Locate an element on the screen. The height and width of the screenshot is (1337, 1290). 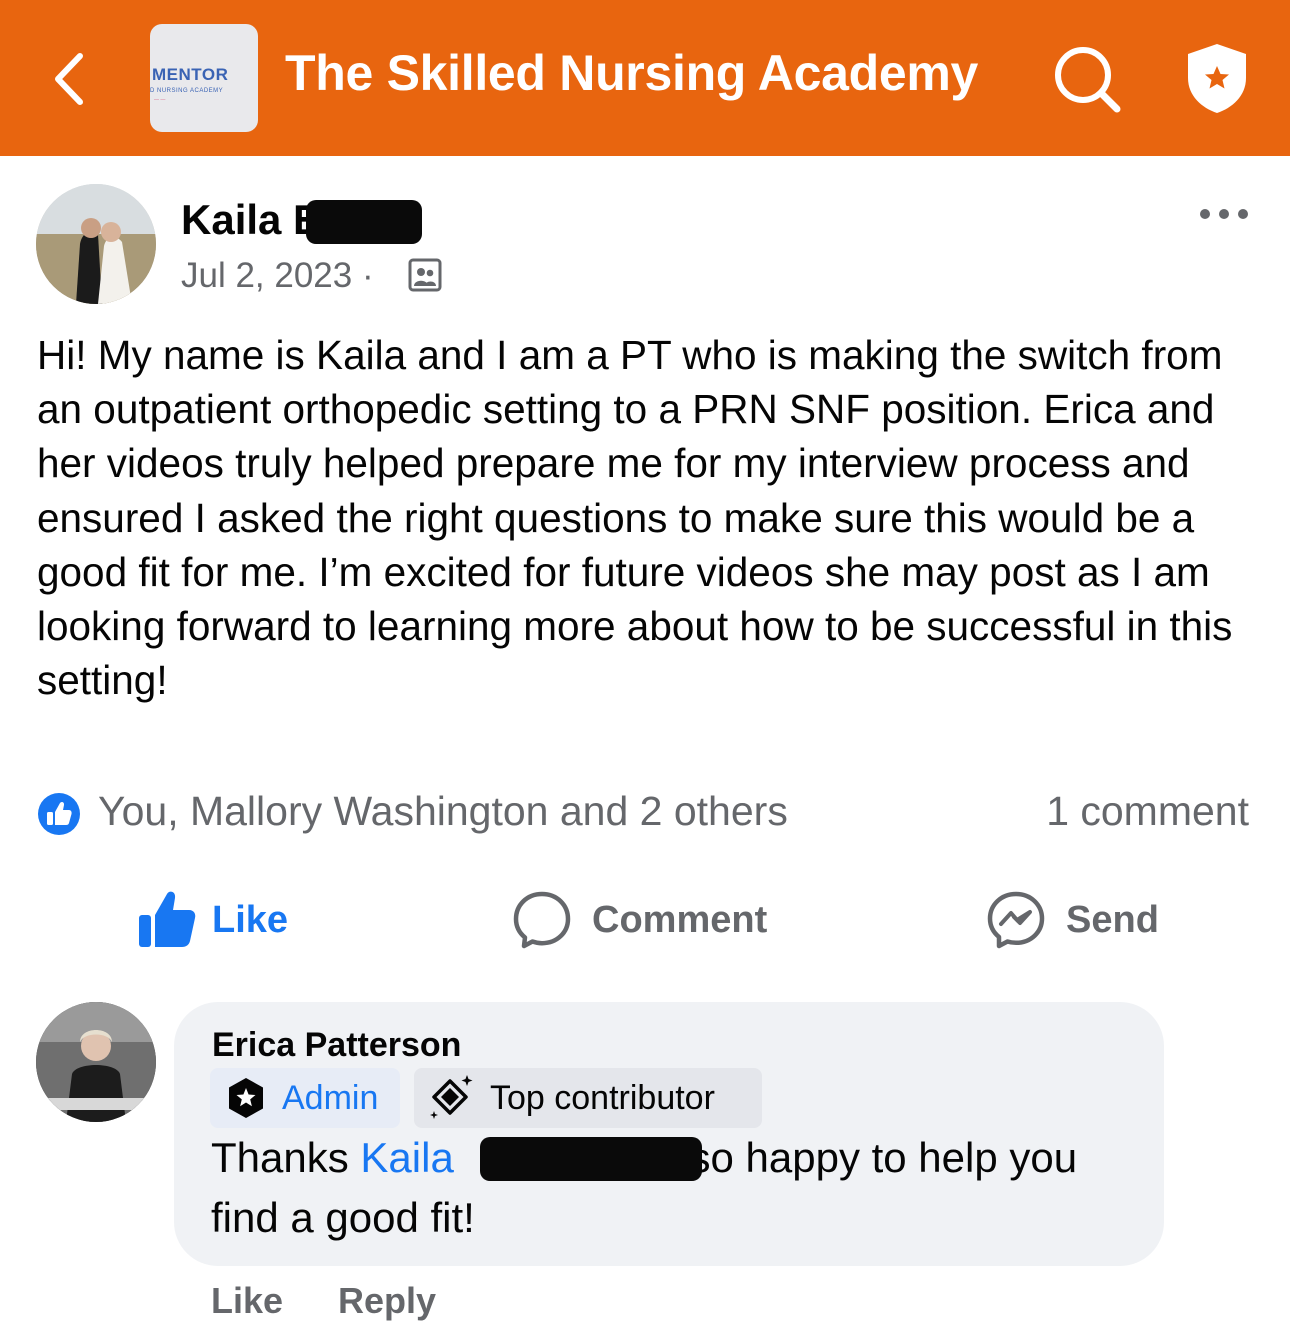
comment-button: Comment is located at coordinates (639, 920).